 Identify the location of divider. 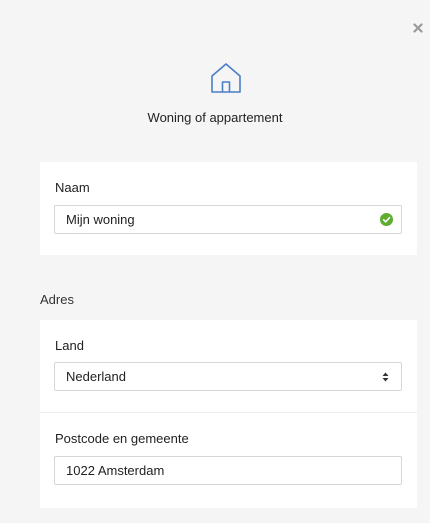
(228, 412).